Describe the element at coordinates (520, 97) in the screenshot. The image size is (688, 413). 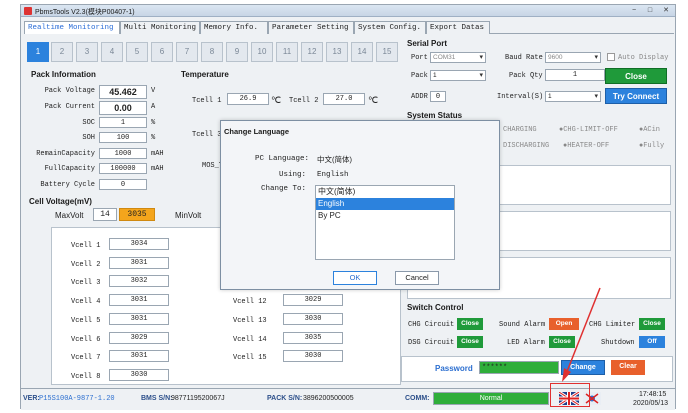
I see `interval-label: Interval(S)` at that location.